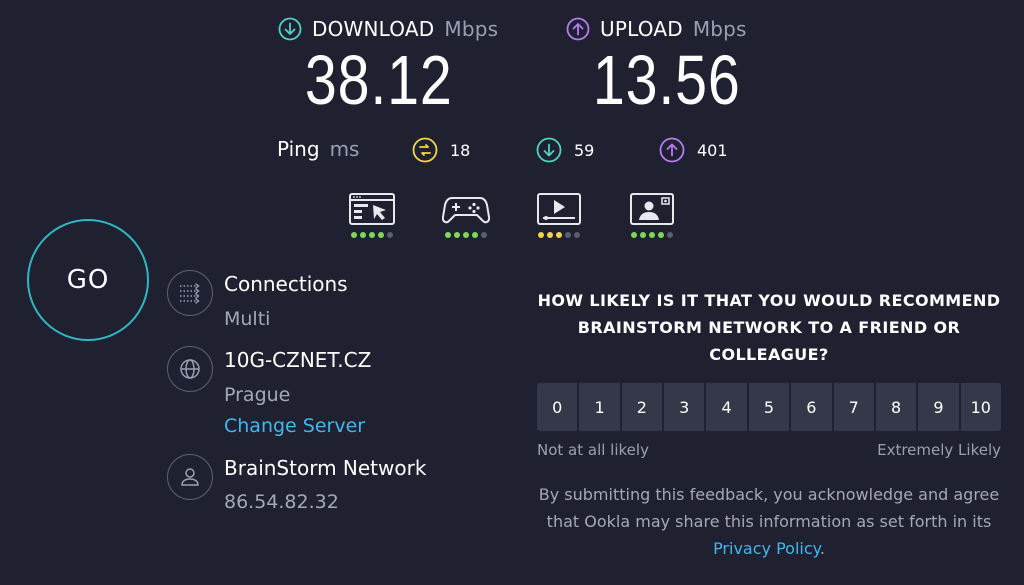 The height and width of the screenshot is (585, 1024). I want to click on nps-option-3: 3, so click(684, 407).